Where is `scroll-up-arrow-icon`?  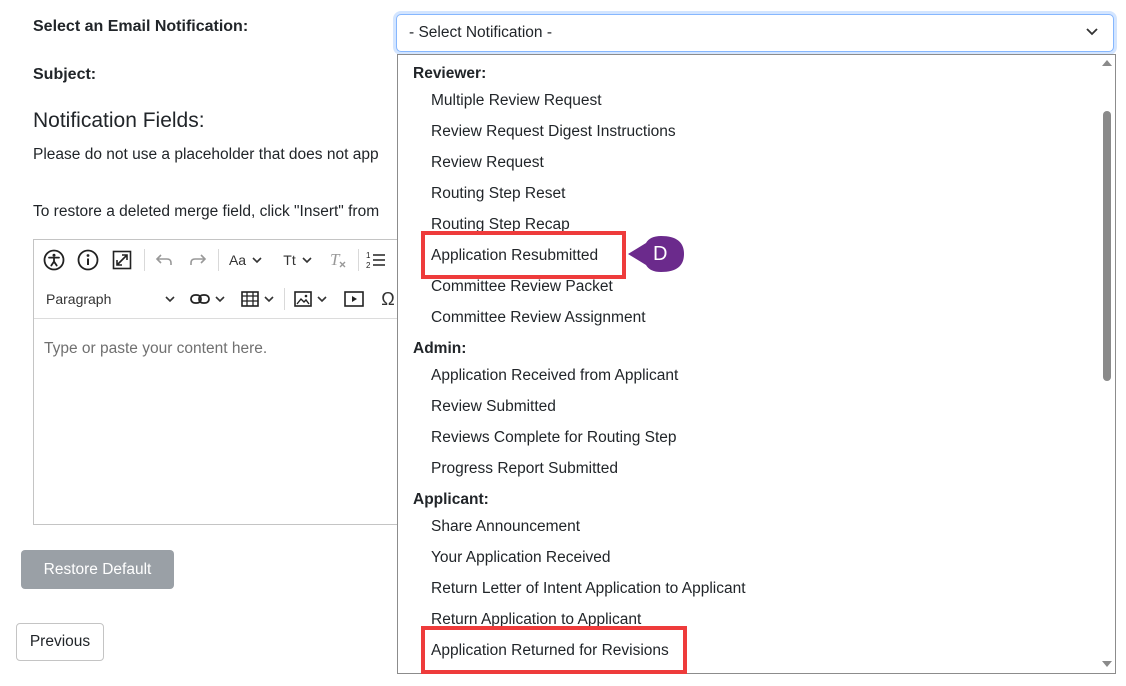
scroll-up-arrow-icon is located at coordinates (1107, 62).